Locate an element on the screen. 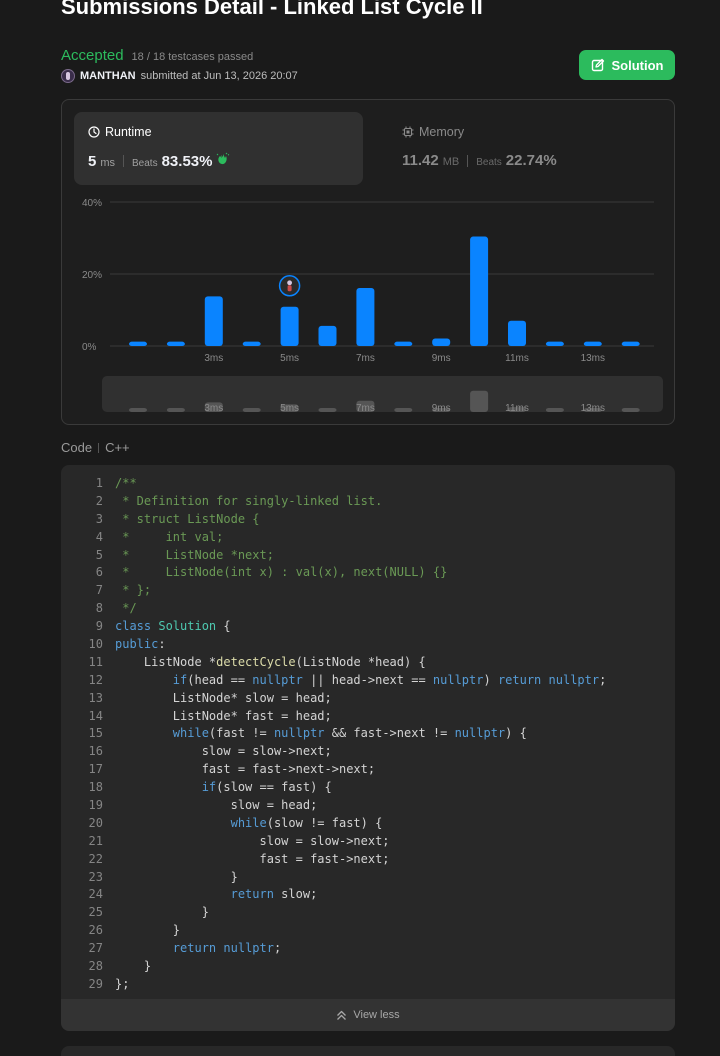 This screenshot has width=720, height=1056. submission-status-row: Accepted 18 / 18 testcases passed is located at coordinates (157, 55).